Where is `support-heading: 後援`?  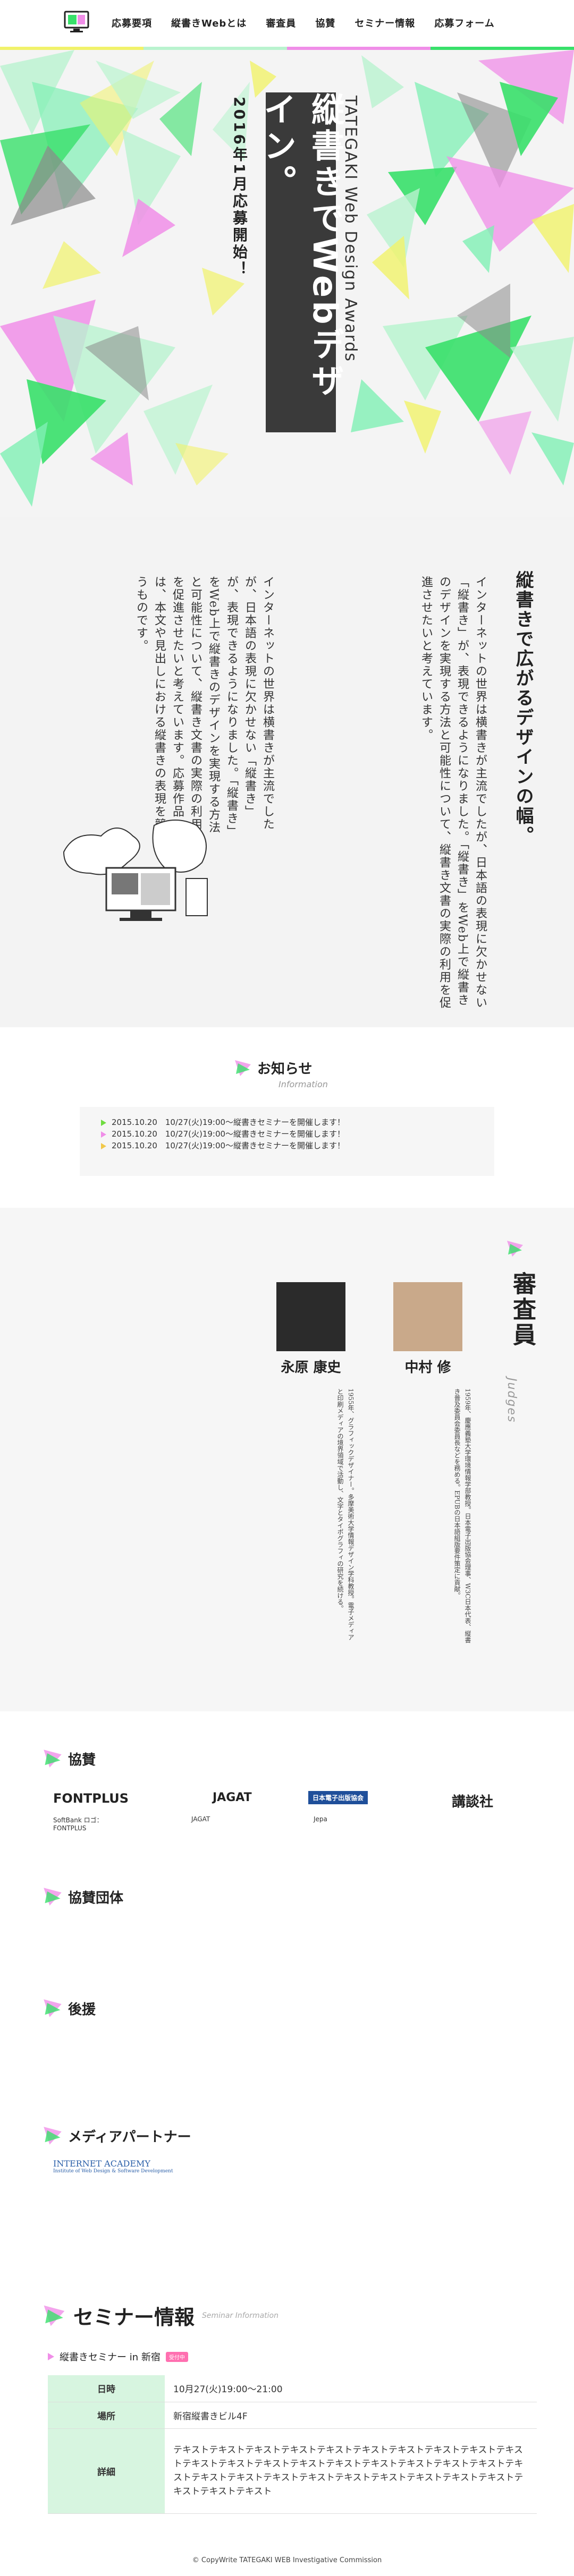 support-heading: 後援 is located at coordinates (69, 2008).